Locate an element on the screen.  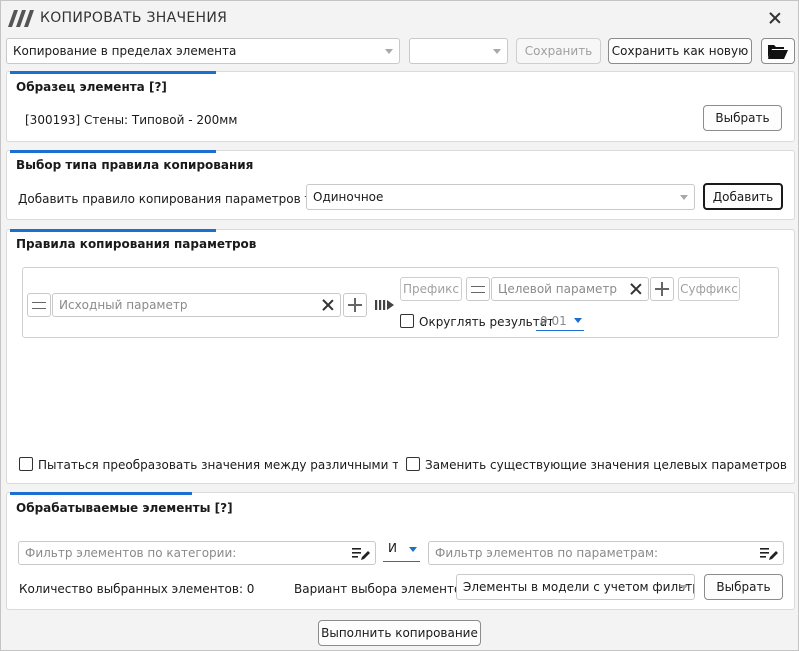
round-result-checkbox is located at coordinates (407, 321).